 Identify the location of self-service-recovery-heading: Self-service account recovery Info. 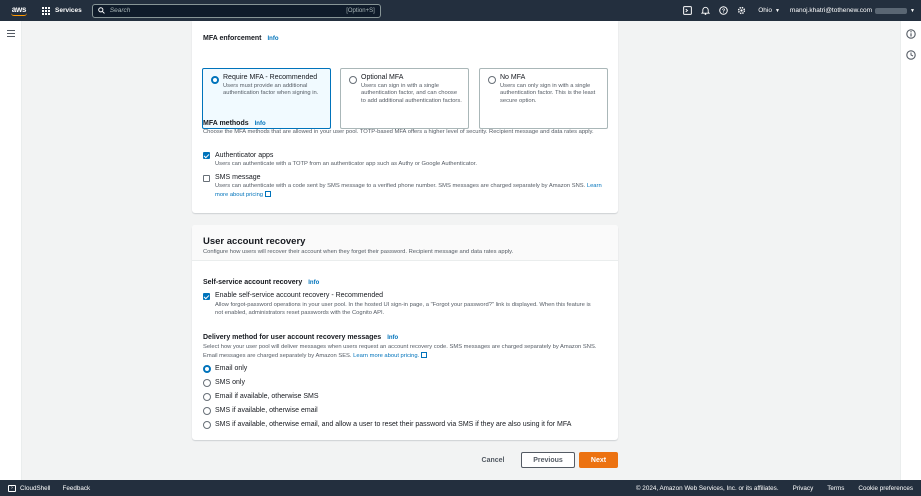
(261, 282).